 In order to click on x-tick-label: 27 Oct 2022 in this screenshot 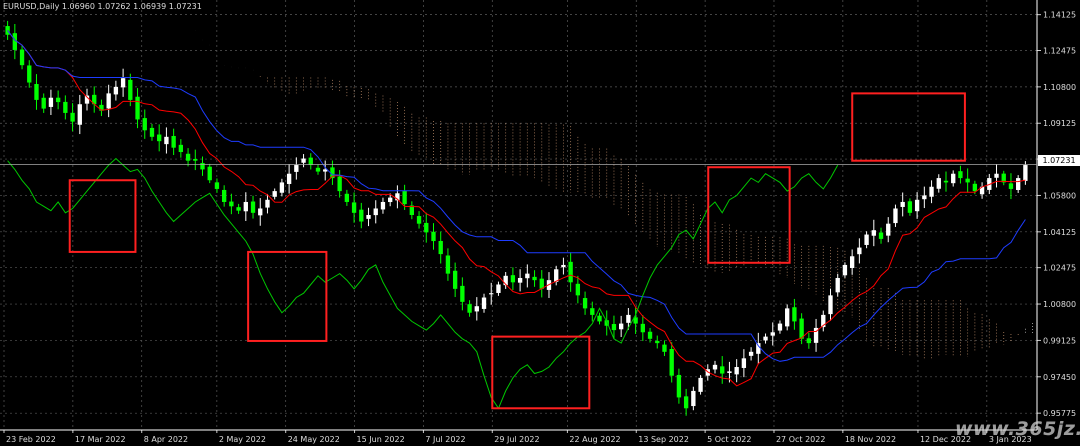, I will do `click(800, 439)`.